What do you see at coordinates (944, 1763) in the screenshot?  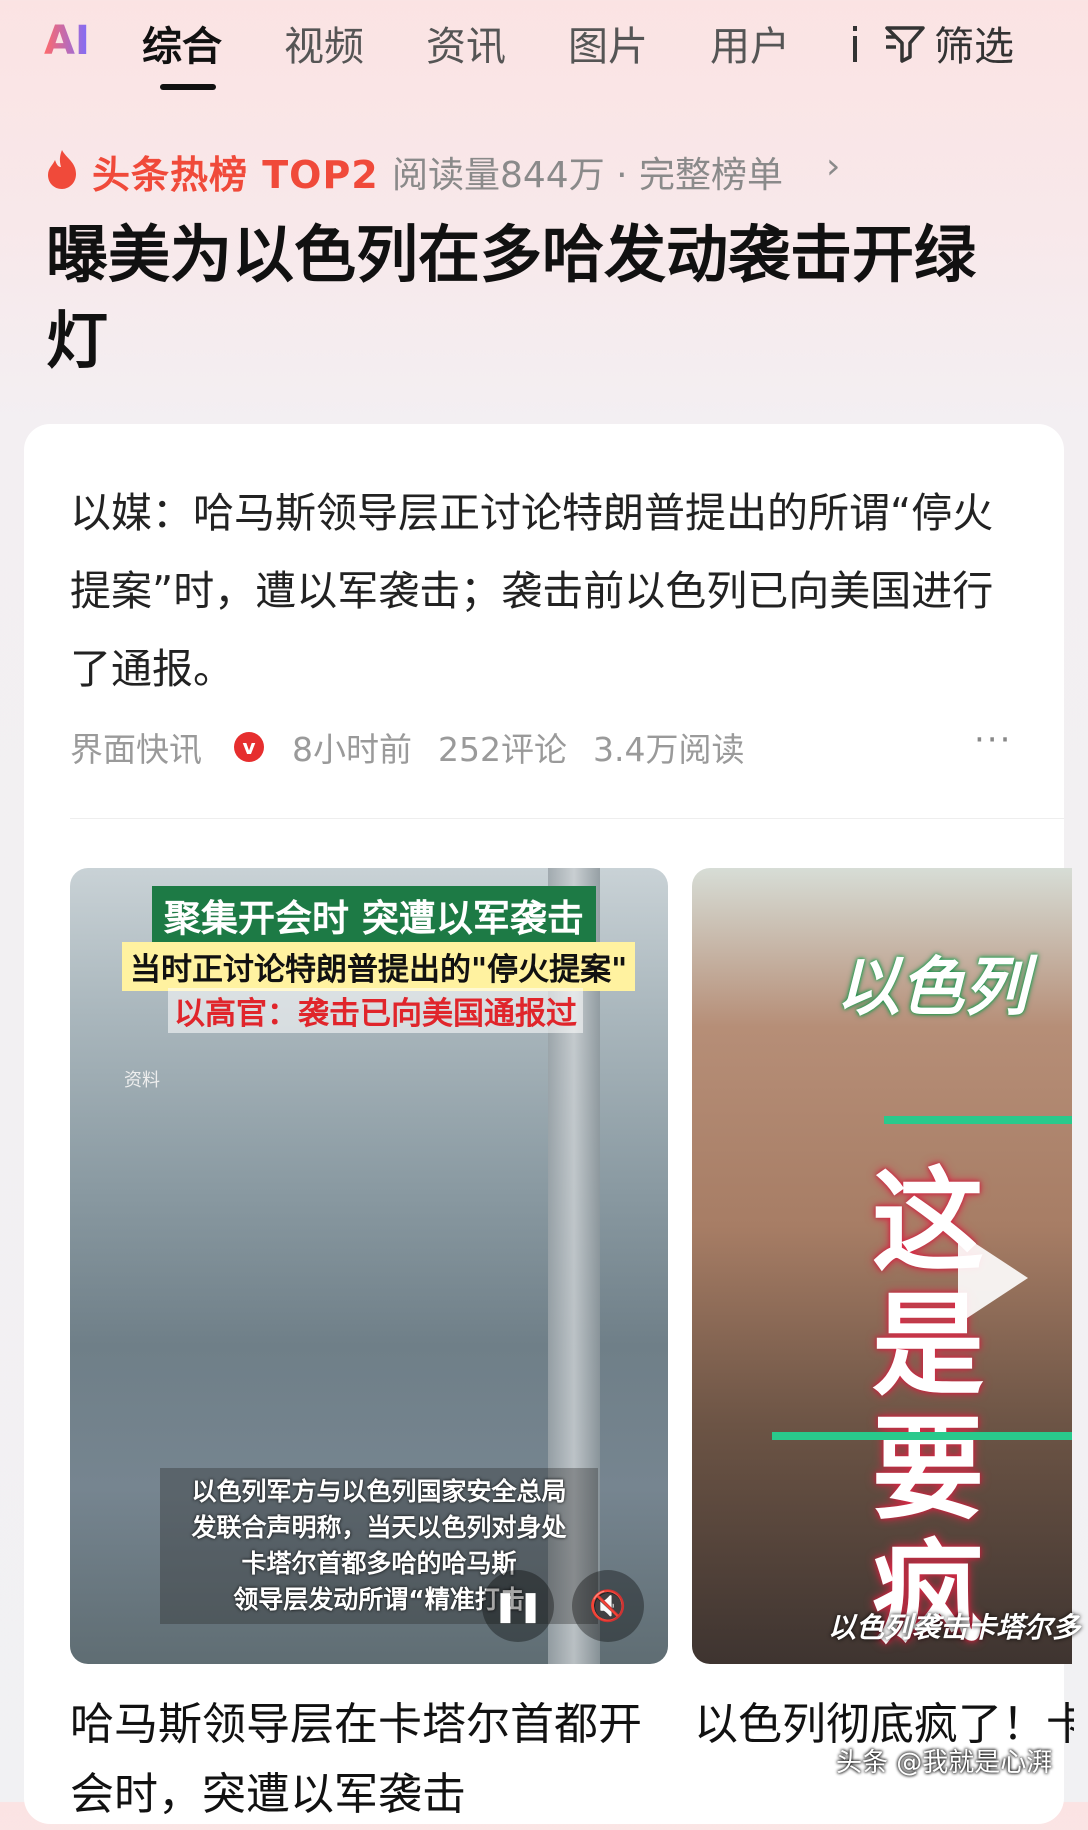 I see `watermark: 头条 @我就是心湃` at bounding box center [944, 1763].